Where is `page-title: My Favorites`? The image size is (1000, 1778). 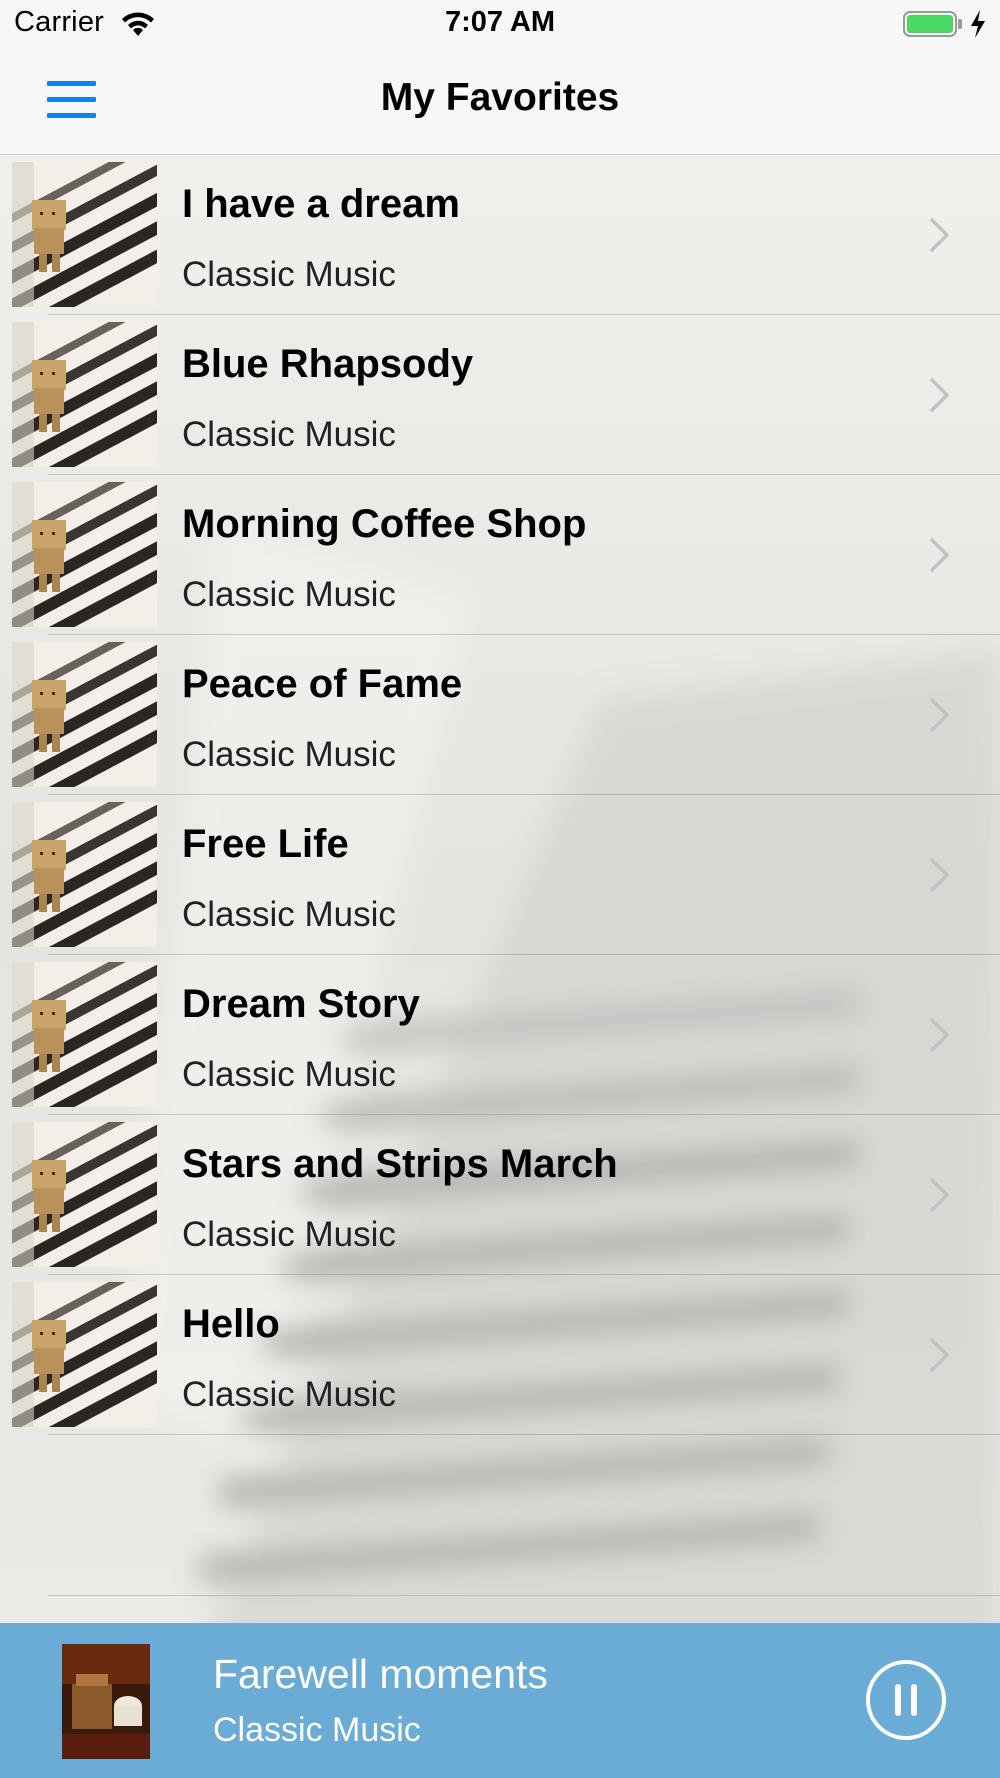 page-title: My Favorites is located at coordinates (500, 97).